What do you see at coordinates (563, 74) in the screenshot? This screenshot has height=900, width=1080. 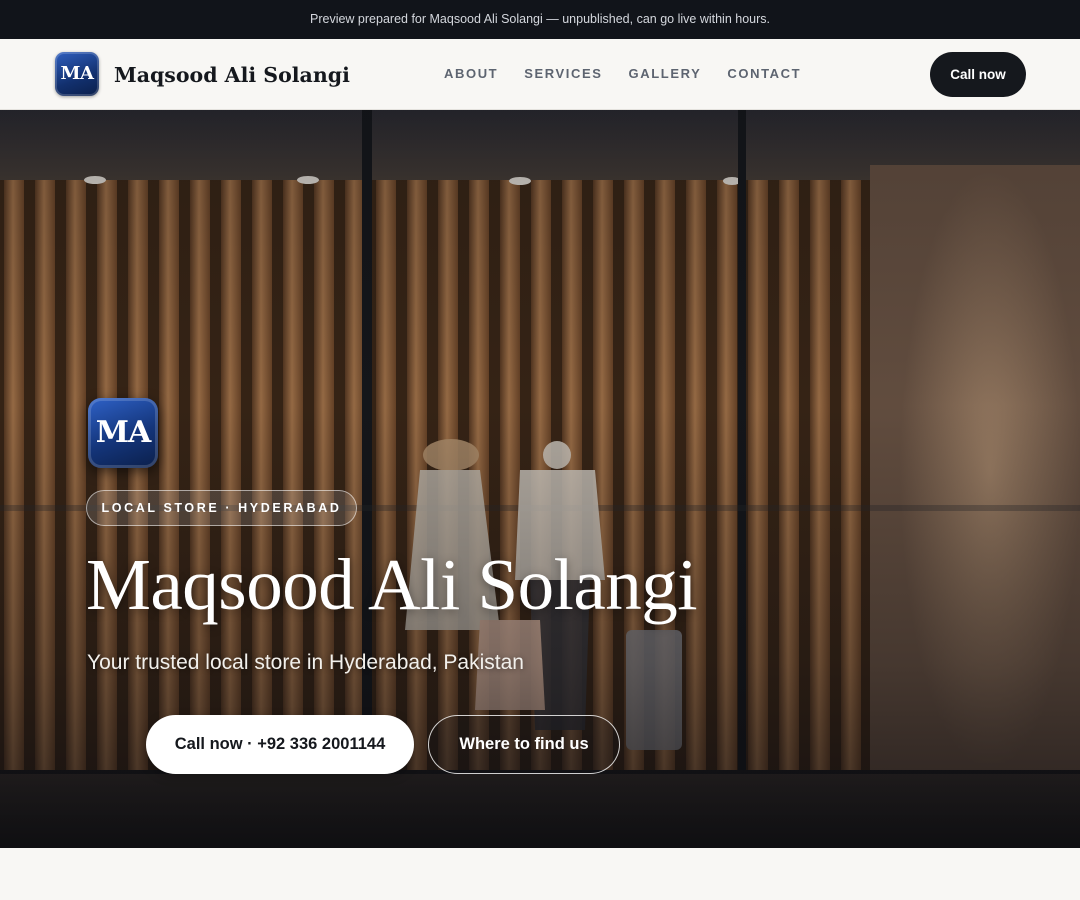 I see `nav-link-services: SERVICES` at bounding box center [563, 74].